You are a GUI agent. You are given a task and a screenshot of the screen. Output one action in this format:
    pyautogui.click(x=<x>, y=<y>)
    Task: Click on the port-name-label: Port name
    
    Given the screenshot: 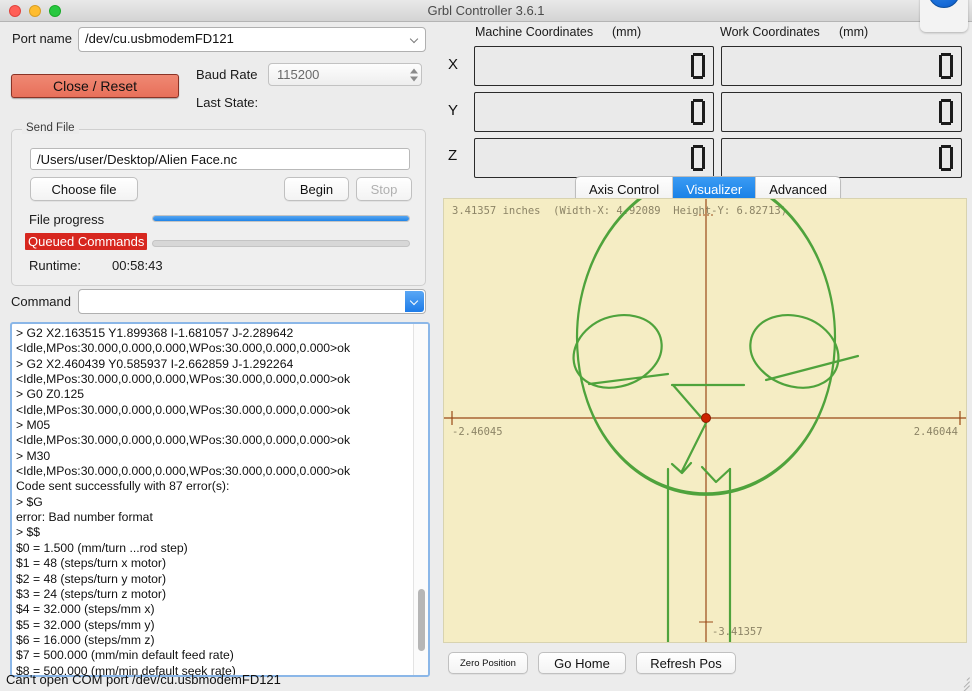 What is the action you would take?
    pyautogui.click(x=42, y=38)
    